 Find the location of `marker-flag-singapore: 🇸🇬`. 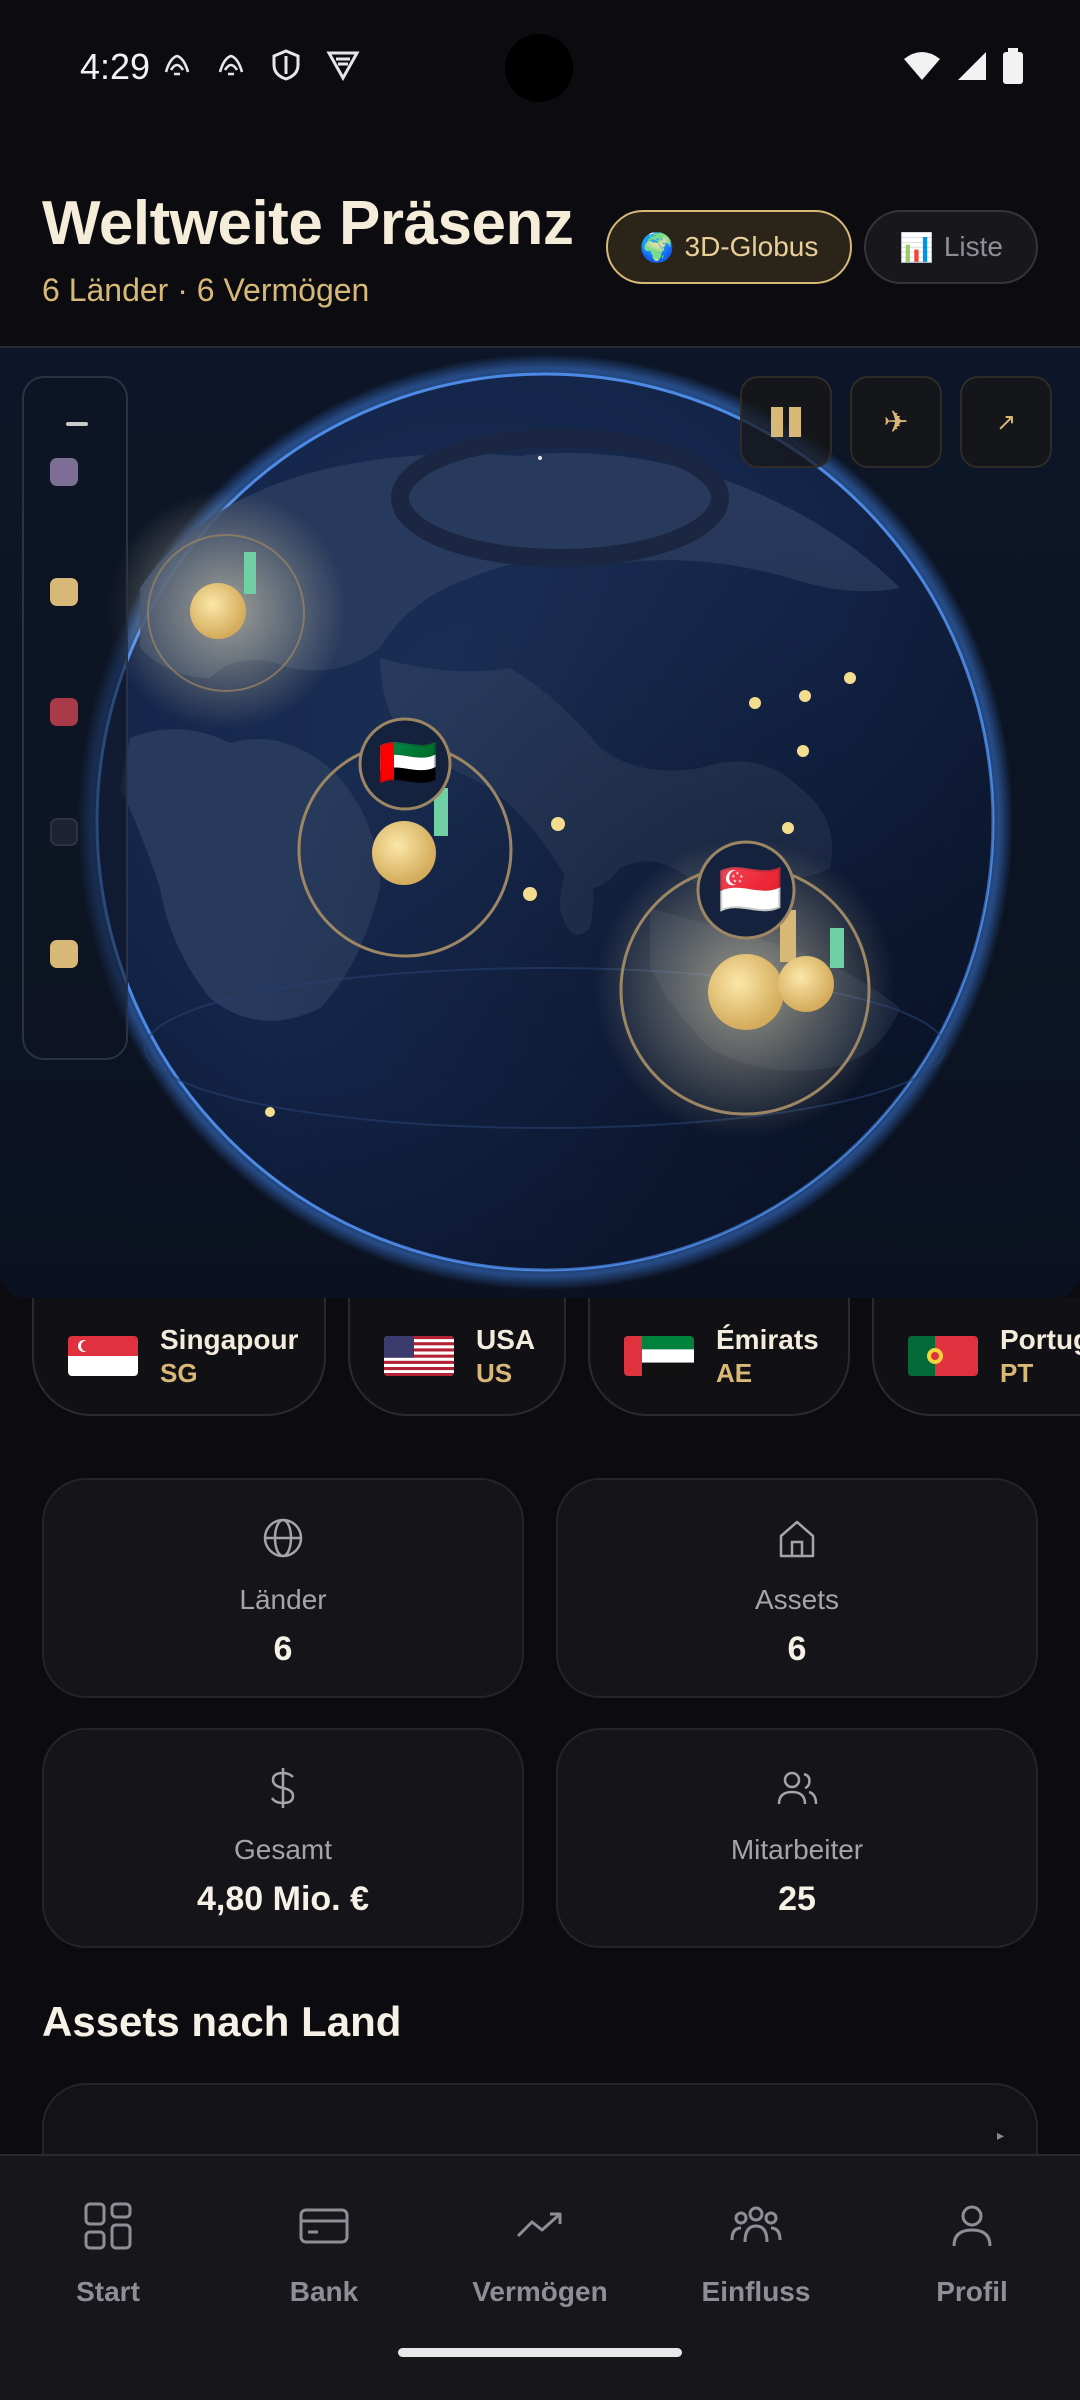

marker-flag-singapore: 🇸🇬 is located at coordinates (750, 890).